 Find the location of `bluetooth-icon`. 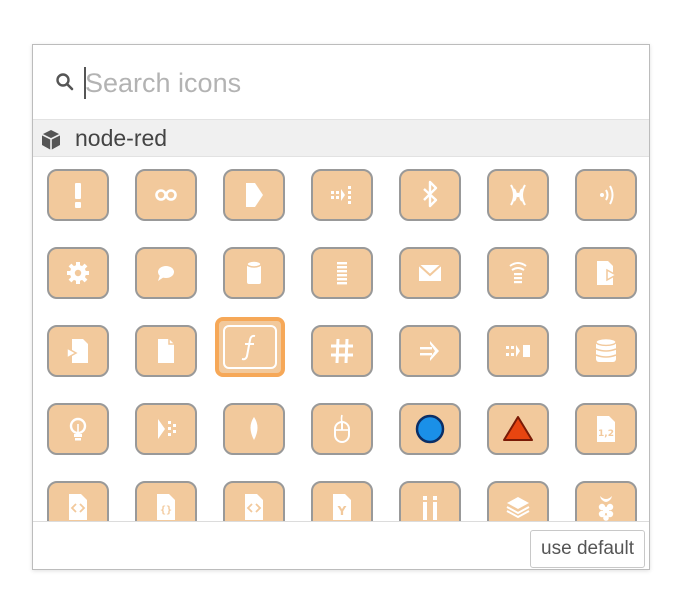

bluetooth-icon is located at coordinates (430, 194).